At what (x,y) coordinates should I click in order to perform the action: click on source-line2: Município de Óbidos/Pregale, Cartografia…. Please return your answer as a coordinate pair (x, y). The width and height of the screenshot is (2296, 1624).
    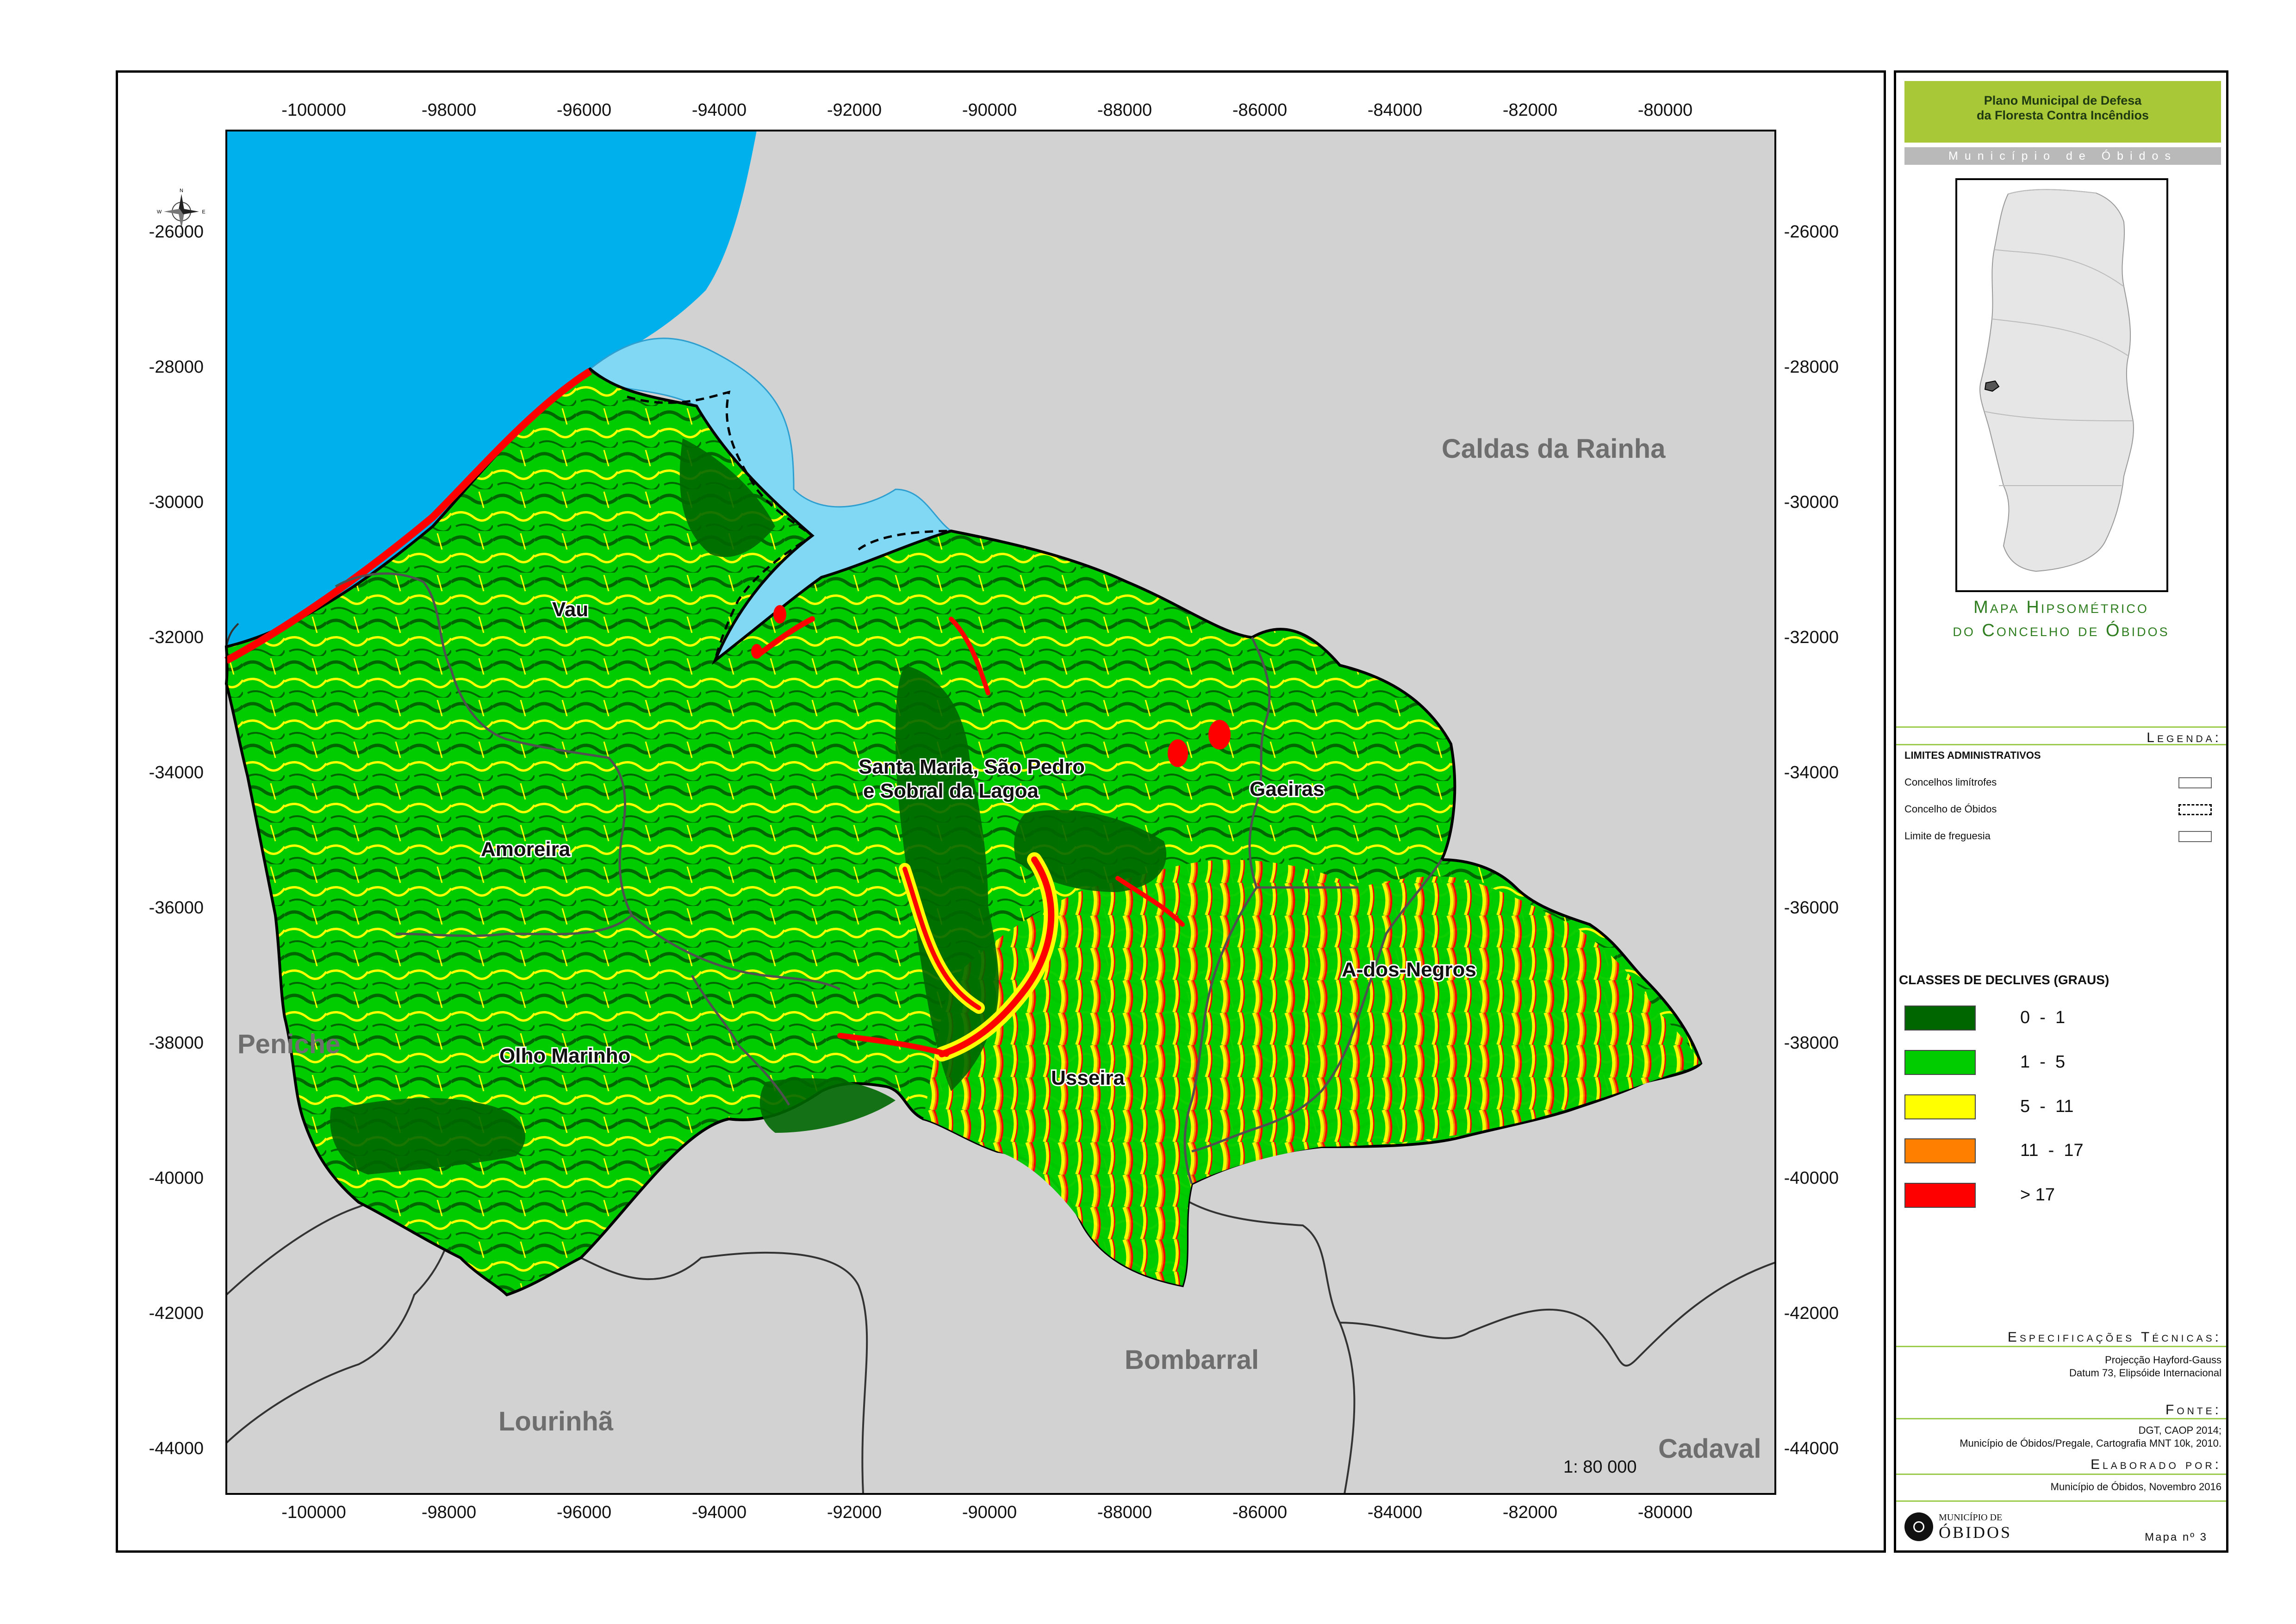
    Looking at the image, I should click on (2090, 1443).